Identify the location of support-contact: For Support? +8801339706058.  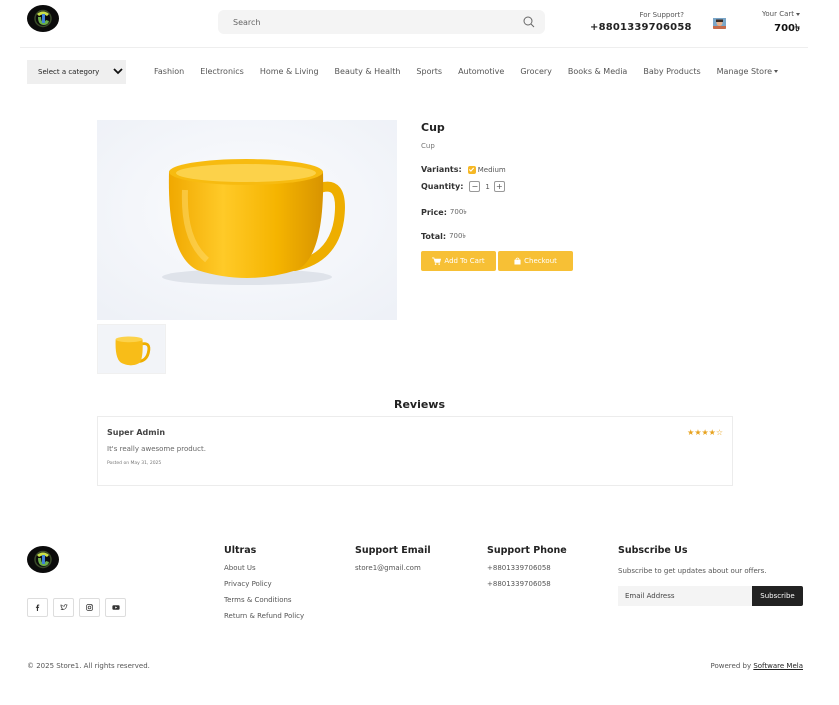
(640, 22).